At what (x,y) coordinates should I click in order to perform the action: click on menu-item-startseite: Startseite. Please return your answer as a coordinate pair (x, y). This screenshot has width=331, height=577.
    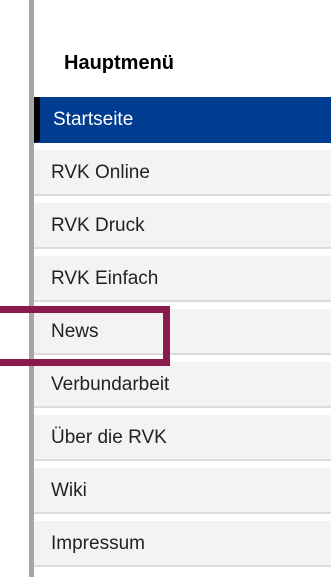
    Looking at the image, I should click on (182, 120).